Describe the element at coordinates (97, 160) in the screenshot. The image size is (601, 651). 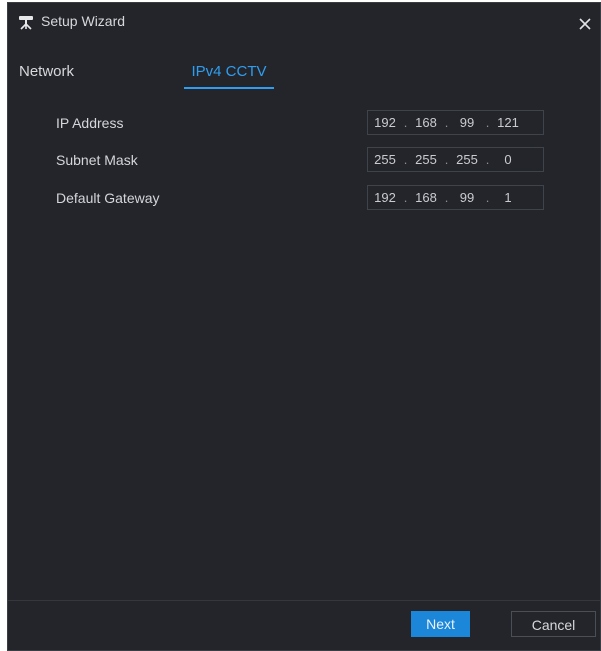
I see `subnet-mask-label: Subnet Mask` at that location.